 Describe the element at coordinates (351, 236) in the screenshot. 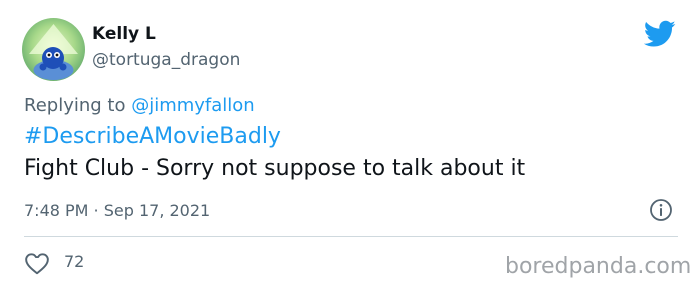

I see `divider` at that location.